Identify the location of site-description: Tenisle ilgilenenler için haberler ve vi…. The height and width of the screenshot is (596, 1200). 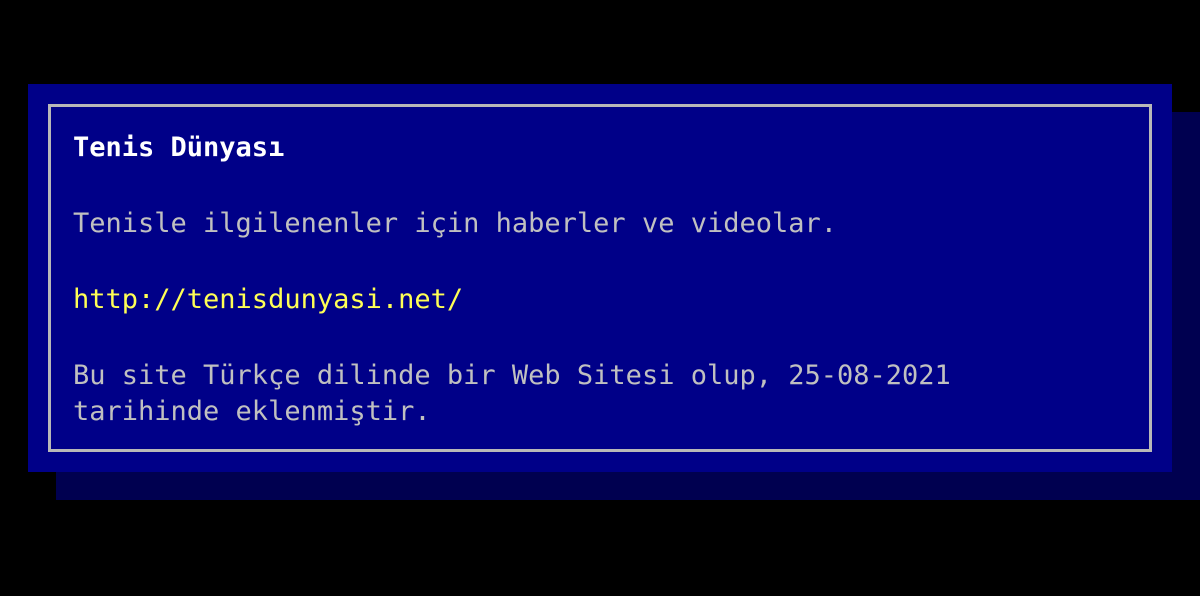
(455, 223).